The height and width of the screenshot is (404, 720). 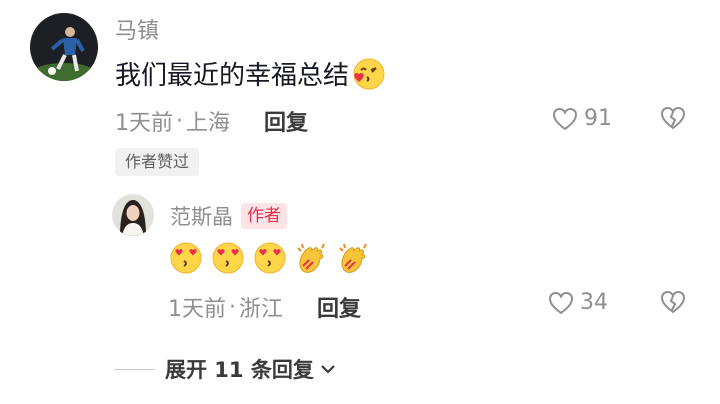 I want to click on expand-replies-button: 展开 11 条回复, so click(x=226, y=369).